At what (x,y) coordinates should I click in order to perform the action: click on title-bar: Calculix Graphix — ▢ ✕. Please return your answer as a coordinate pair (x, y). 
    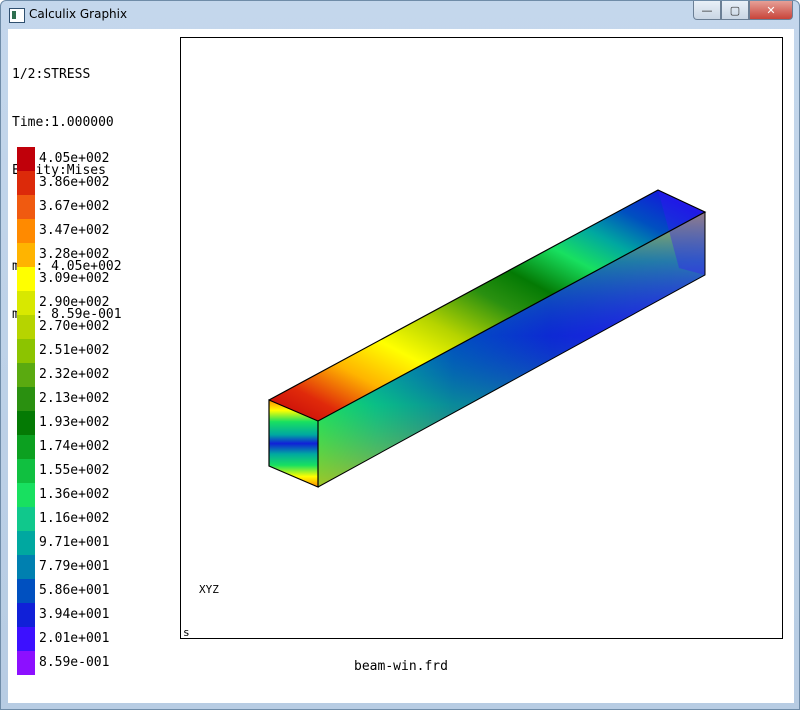
    Looking at the image, I should click on (400, 15).